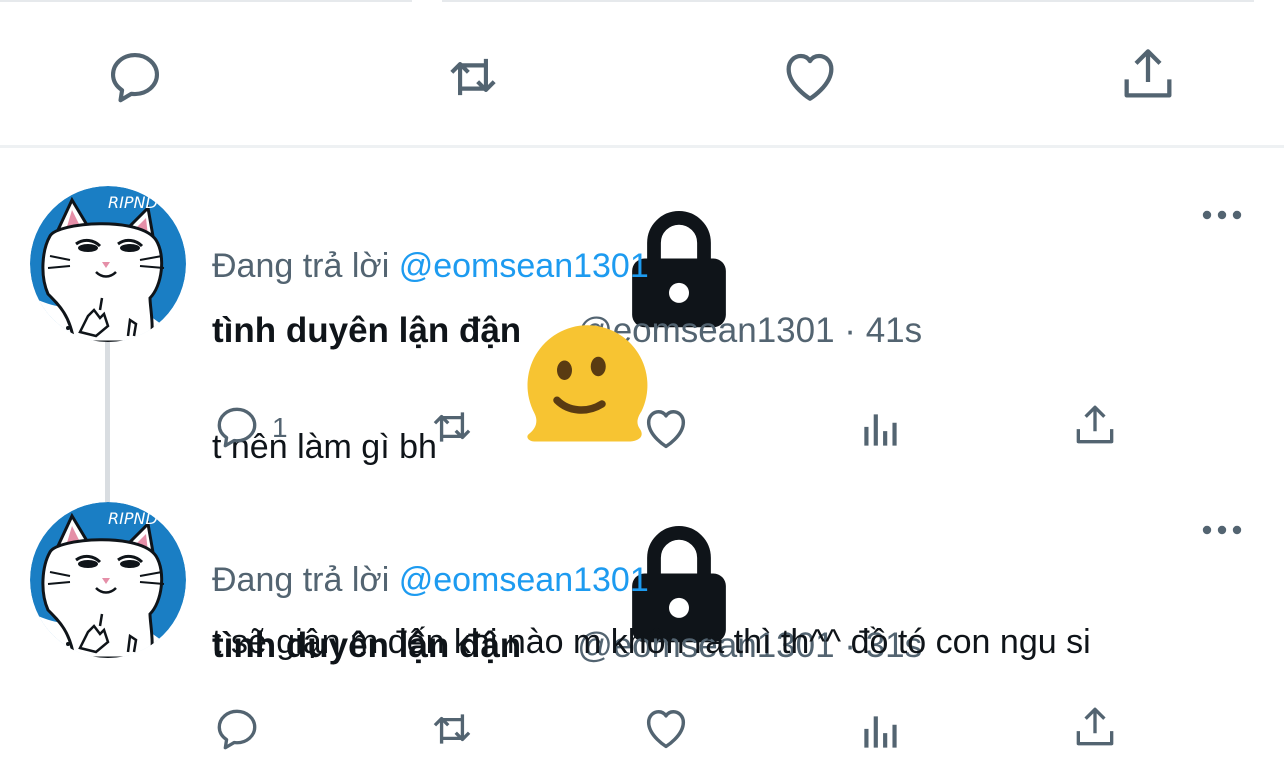 This screenshot has height=764, width=1284. I want to click on main-tweet-action-bar, so click(642, 75).